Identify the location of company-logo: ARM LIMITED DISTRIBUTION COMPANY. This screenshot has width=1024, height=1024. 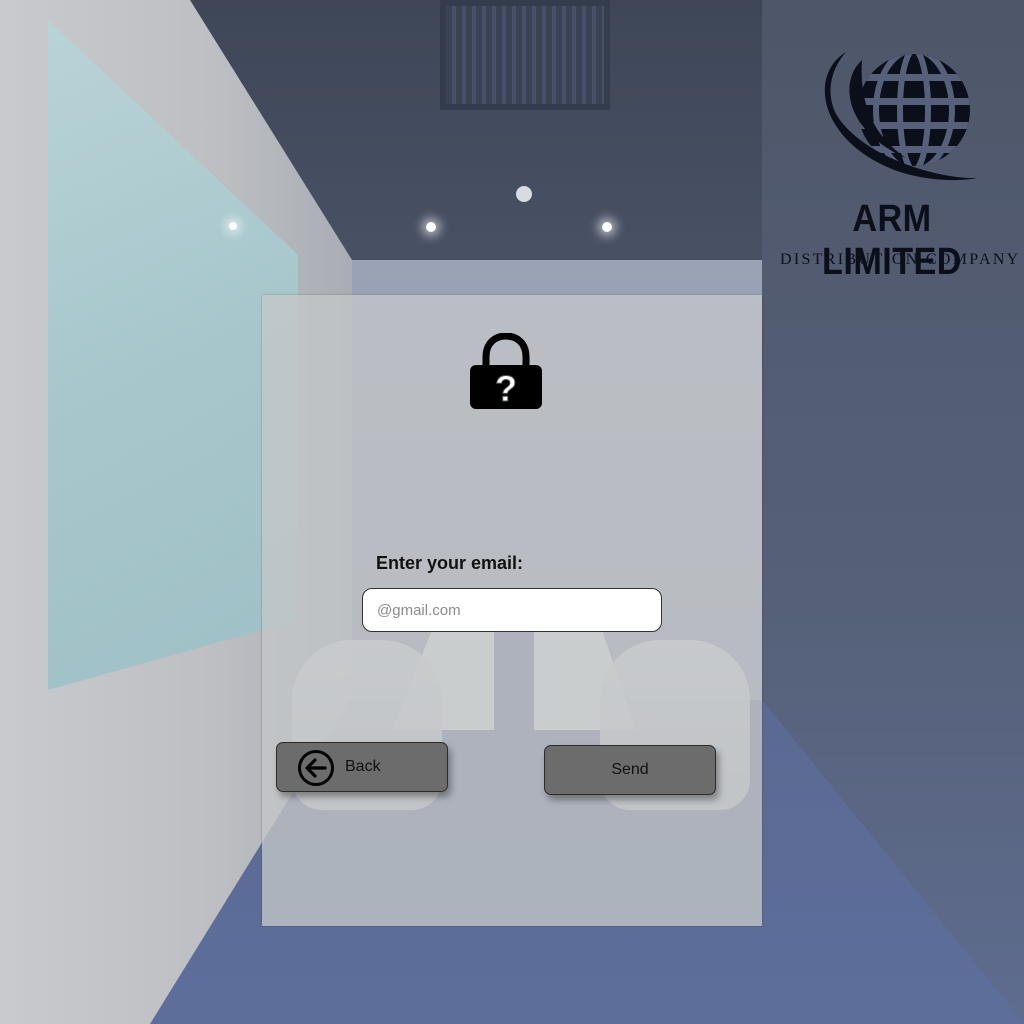
(900, 165).